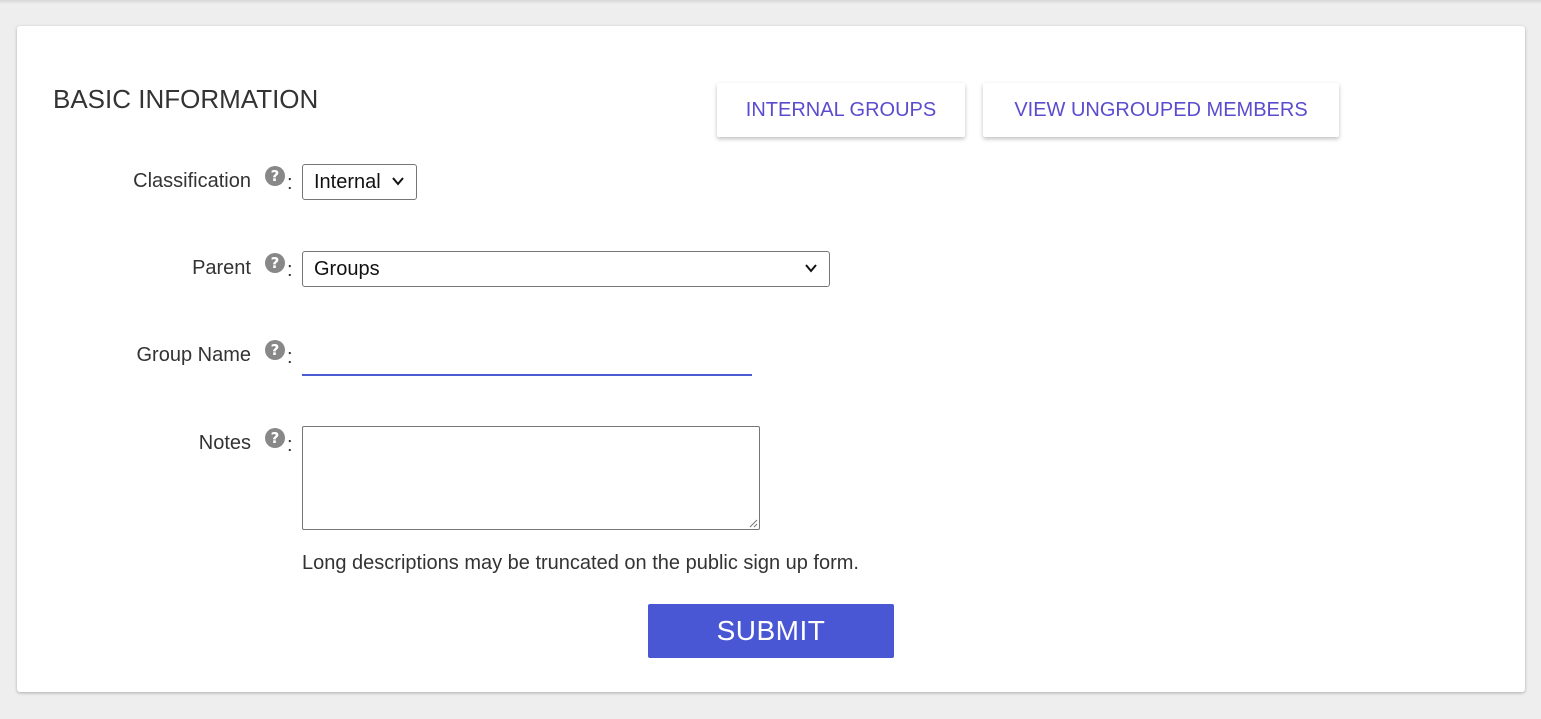 Image resolution: width=1541 pixels, height=719 pixels. What do you see at coordinates (566, 269) in the screenshot?
I see `parent-select: Groups` at bounding box center [566, 269].